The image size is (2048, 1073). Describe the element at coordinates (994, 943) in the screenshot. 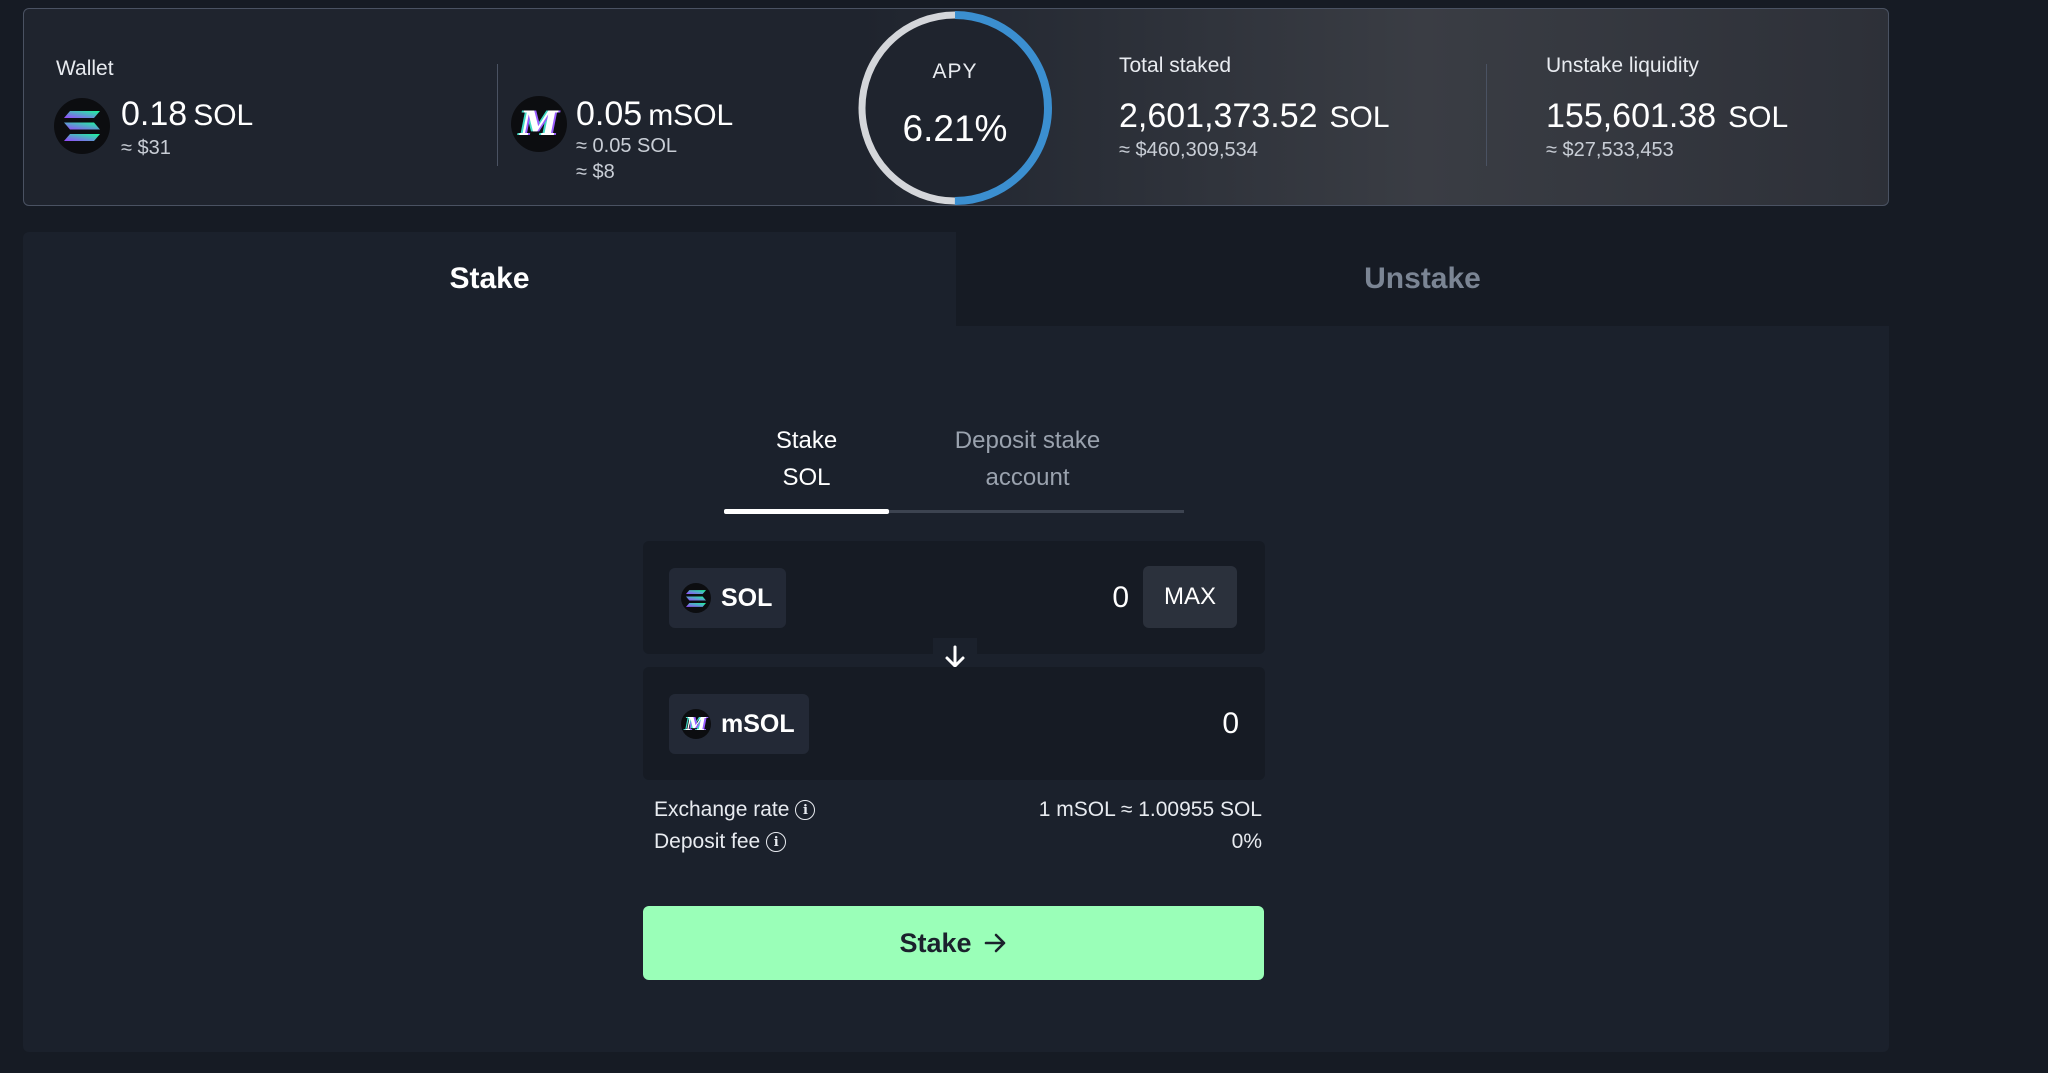

I see `arrow-right-icon` at that location.